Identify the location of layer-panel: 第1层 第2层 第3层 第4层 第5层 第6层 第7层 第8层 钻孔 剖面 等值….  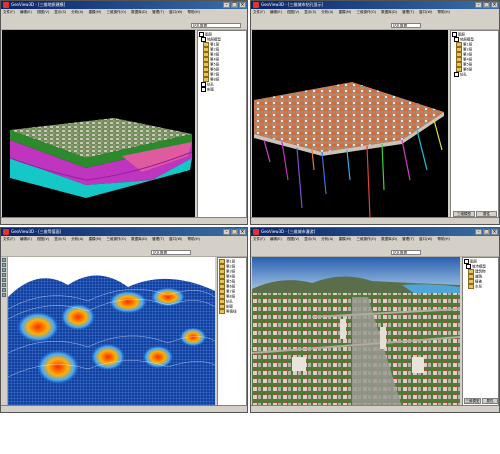
(232, 332).